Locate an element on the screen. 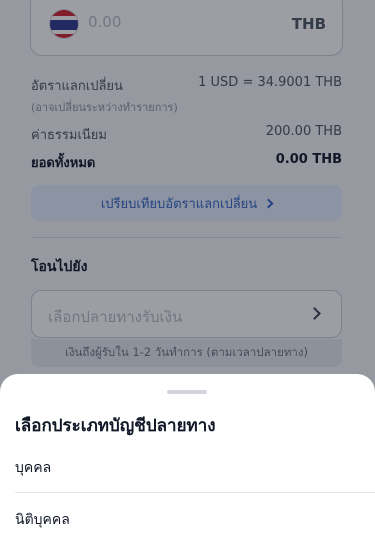  option-label: นิติบุคคล is located at coordinates (42, 520).